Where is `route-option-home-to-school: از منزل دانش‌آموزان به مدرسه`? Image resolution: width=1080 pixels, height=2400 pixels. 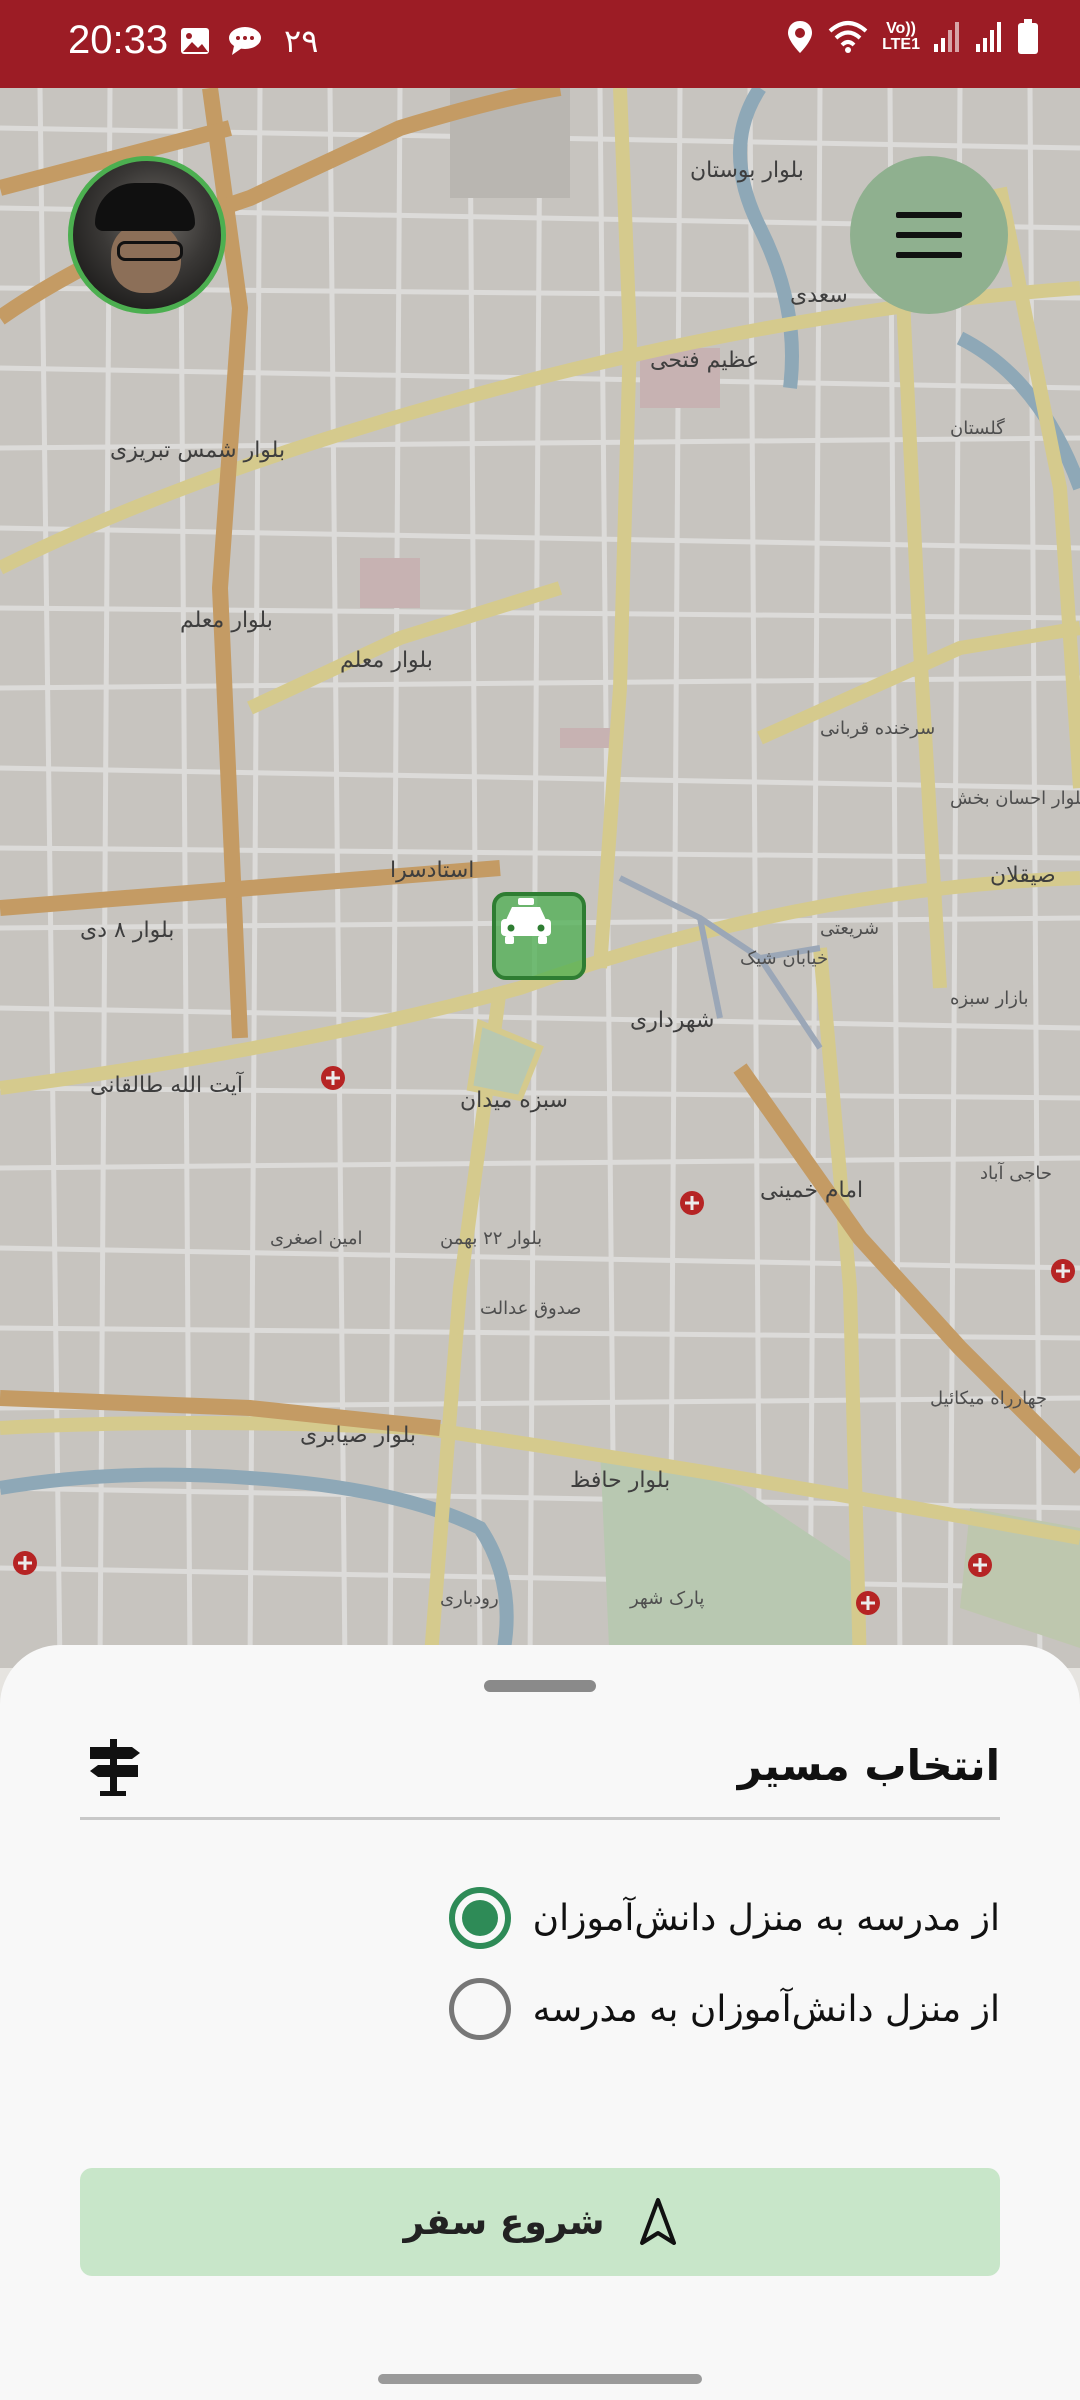 route-option-home-to-school: از منزل دانش‌آموزان به مدرسه is located at coordinates (724, 2009).